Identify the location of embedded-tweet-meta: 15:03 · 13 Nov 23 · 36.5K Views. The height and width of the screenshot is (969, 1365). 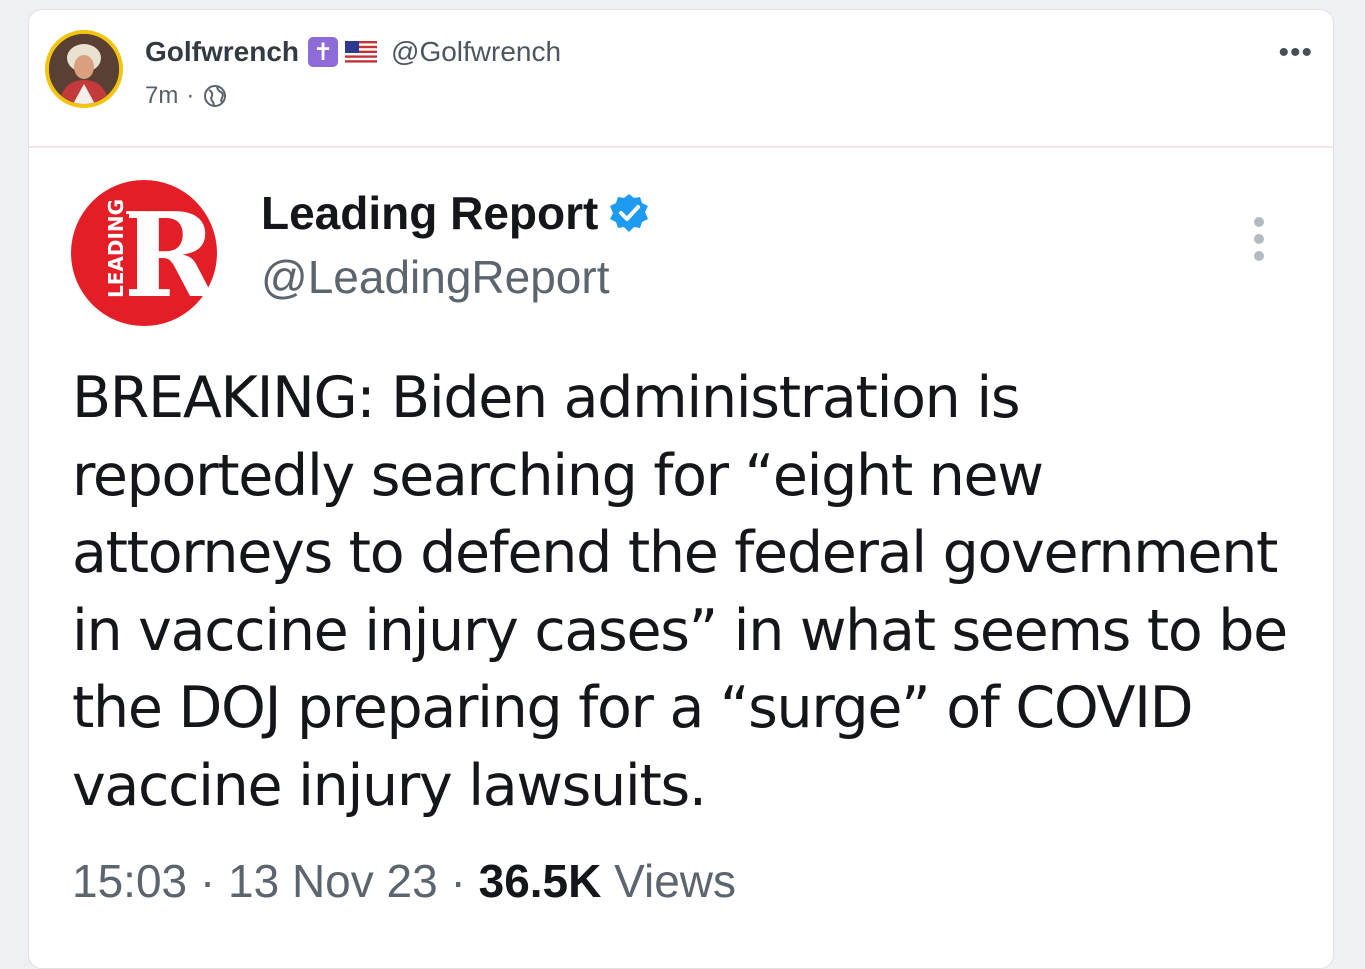
(404, 881).